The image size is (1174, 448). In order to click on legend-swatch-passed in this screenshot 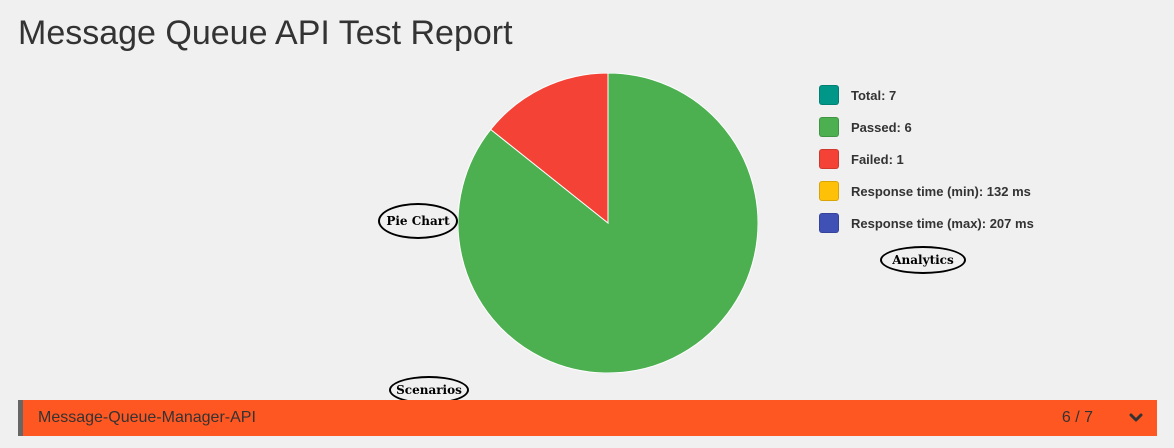, I will do `click(829, 127)`.